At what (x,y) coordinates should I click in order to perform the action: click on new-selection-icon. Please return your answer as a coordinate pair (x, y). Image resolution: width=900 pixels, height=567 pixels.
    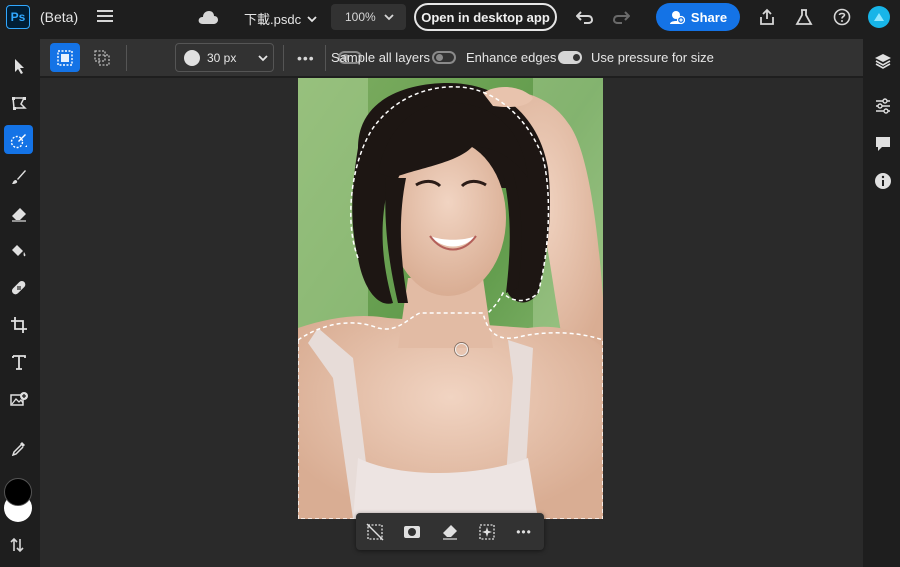
    Looking at the image, I should click on (65, 57).